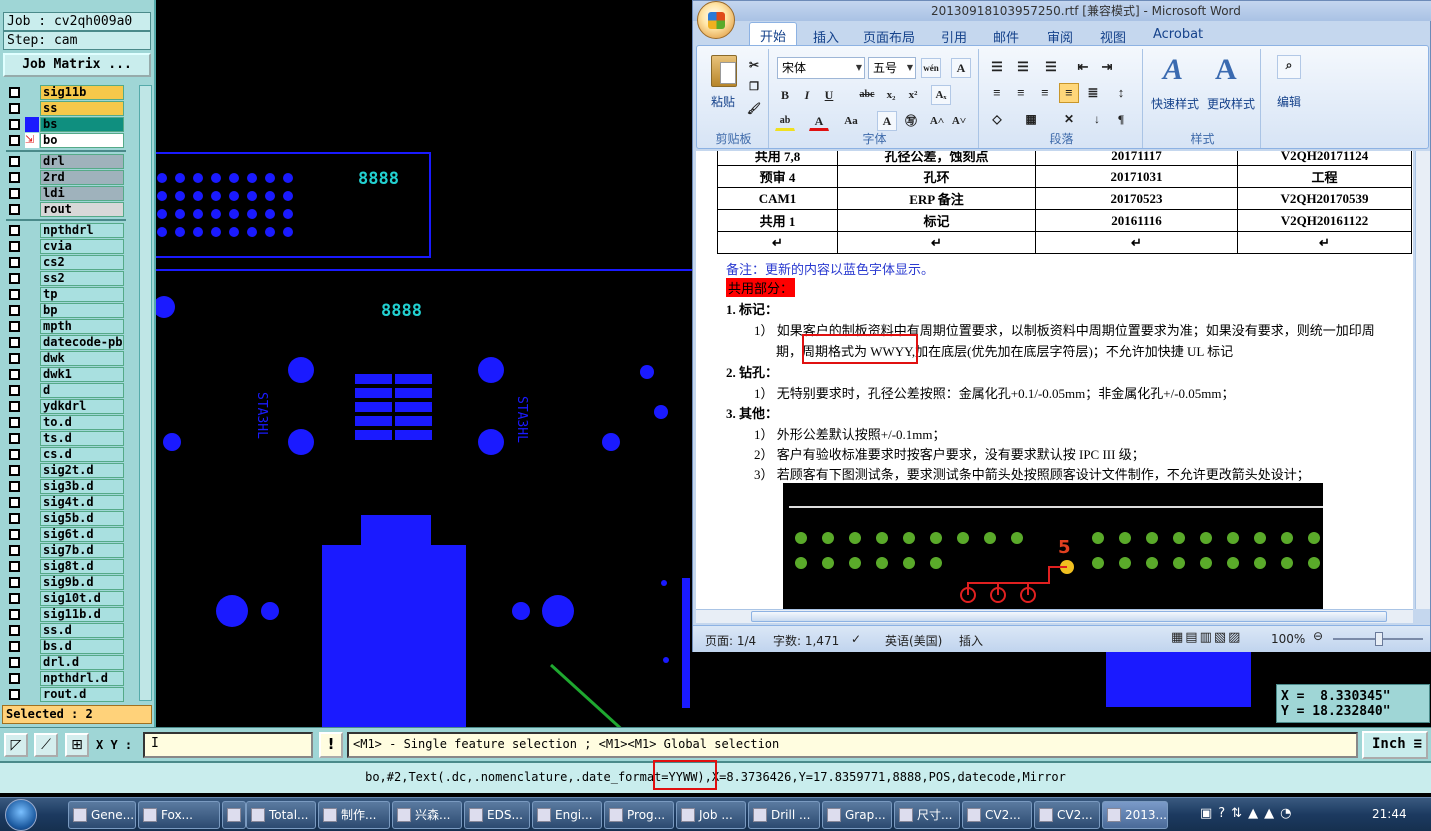 The image size is (1431, 831). I want to click on increase-indent-icon: ⇥, so click(1107, 67).